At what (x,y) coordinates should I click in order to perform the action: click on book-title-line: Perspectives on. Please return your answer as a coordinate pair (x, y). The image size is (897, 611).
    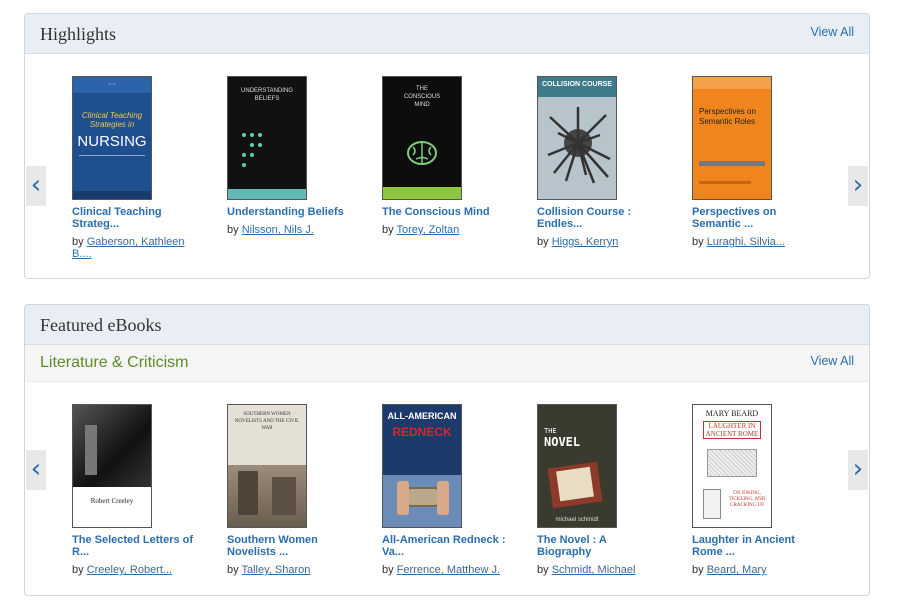
    Looking at the image, I should click on (734, 212).